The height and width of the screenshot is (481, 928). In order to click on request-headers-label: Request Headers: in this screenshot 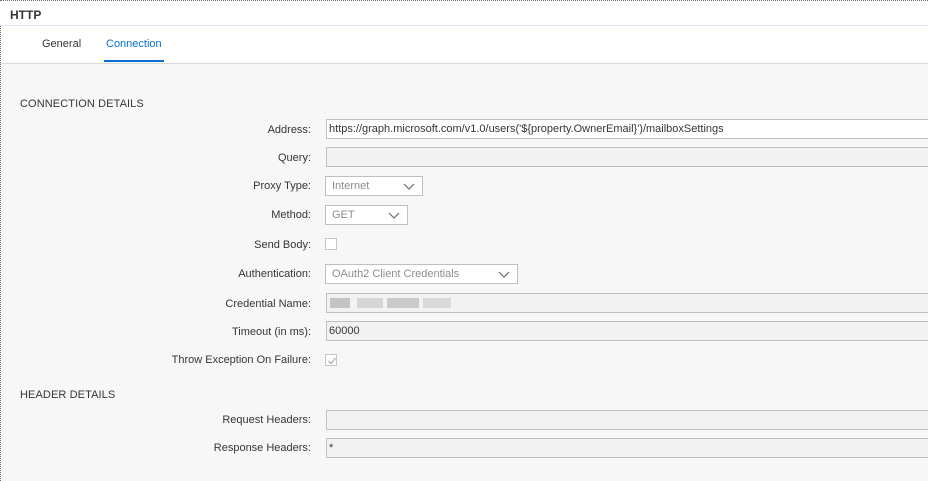, I will do `click(266, 420)`.